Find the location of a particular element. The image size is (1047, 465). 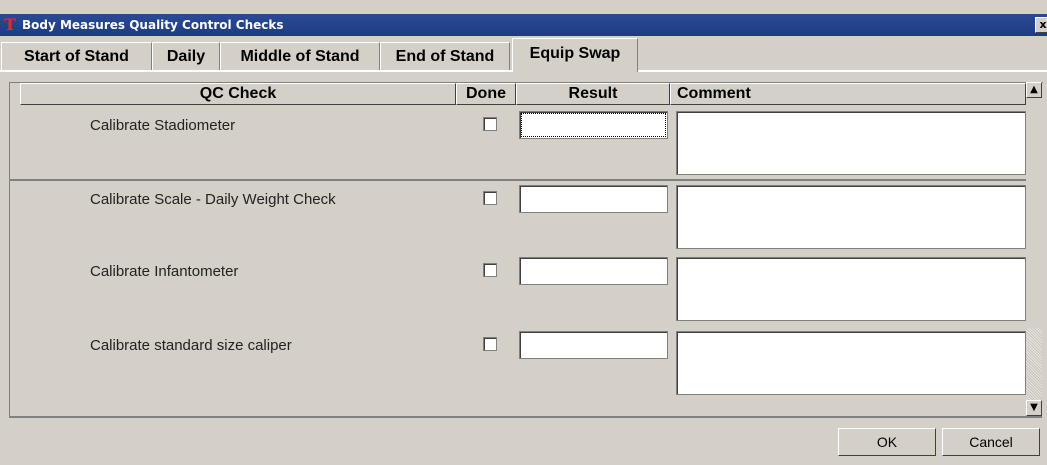

check-label: Calibrate Infantometer is located at coordinates (164, 271).